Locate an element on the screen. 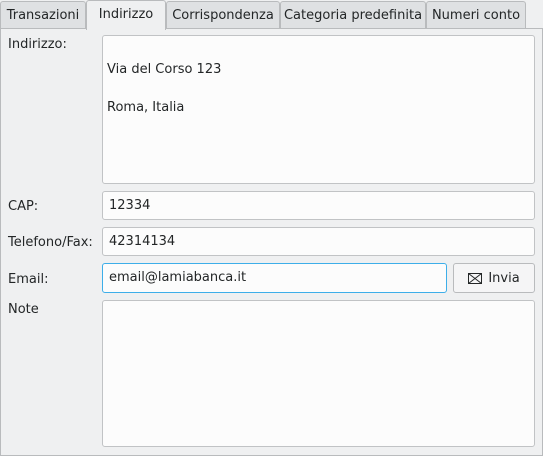  phone-input: 42314134 is located at coordinates (318, 241).